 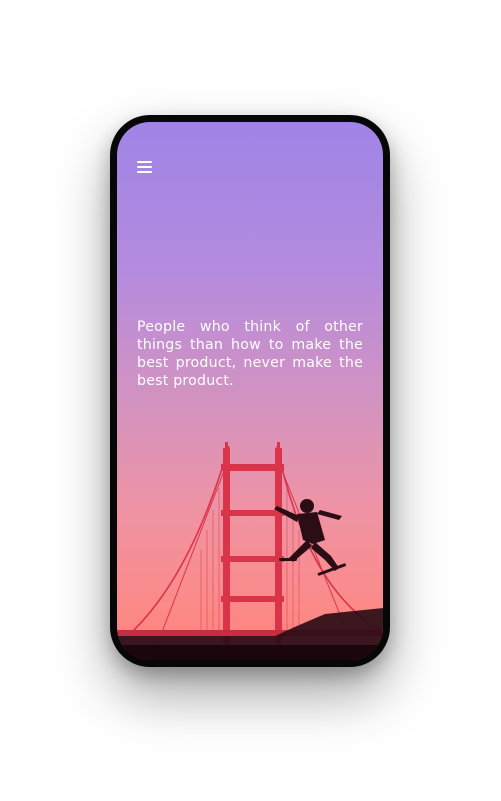 I want to click on hamburger-menu-icon, so click(x=145, y=167).